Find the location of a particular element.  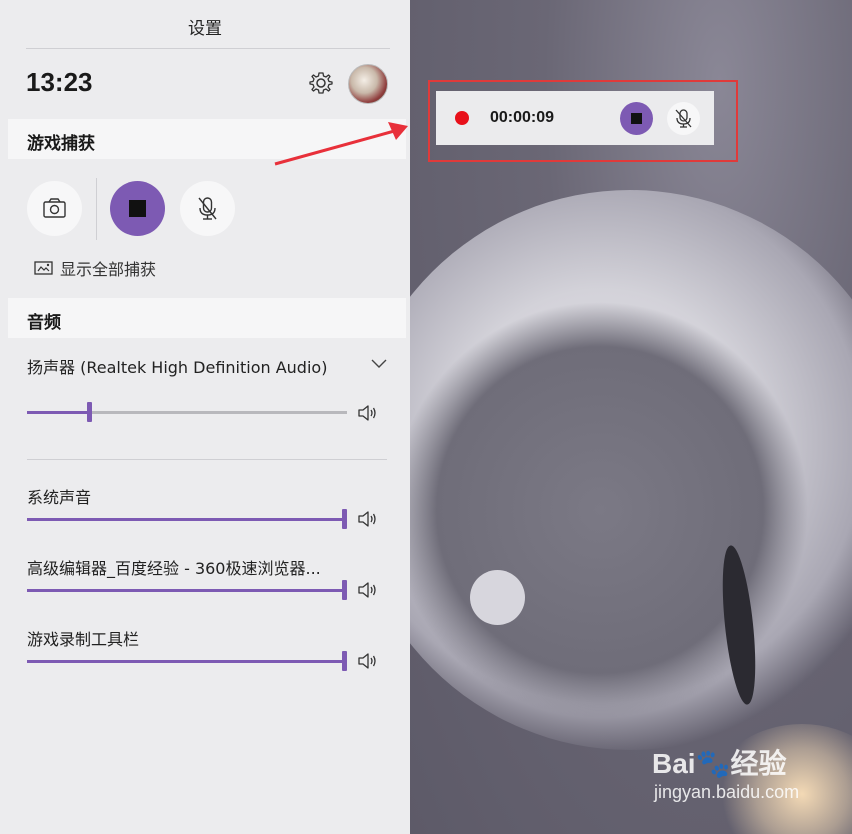

app-volume-label: 系统声音 is located at coordinates (59, 497).